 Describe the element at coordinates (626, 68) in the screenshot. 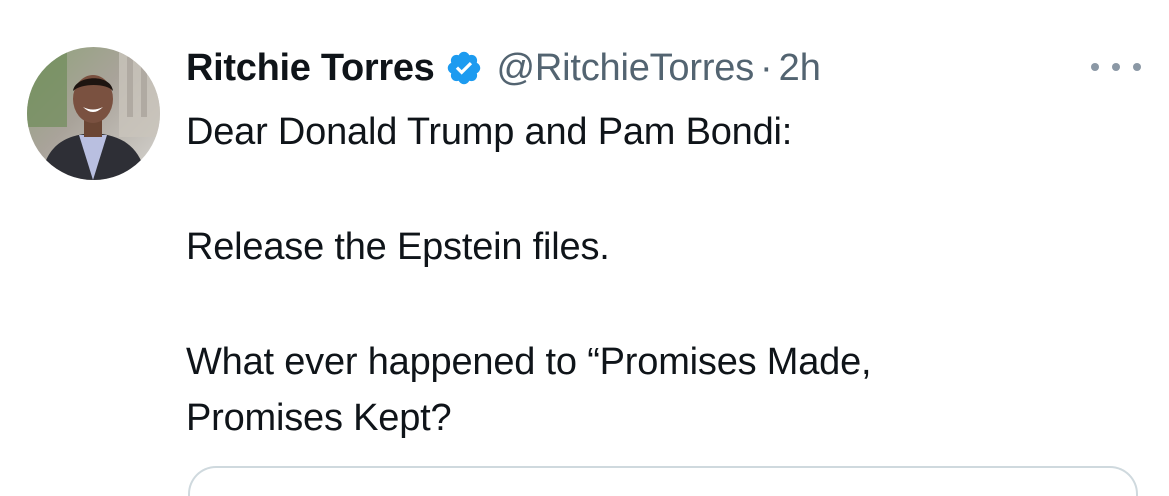

I see `author-handle: @RitchieTorres` at that location.